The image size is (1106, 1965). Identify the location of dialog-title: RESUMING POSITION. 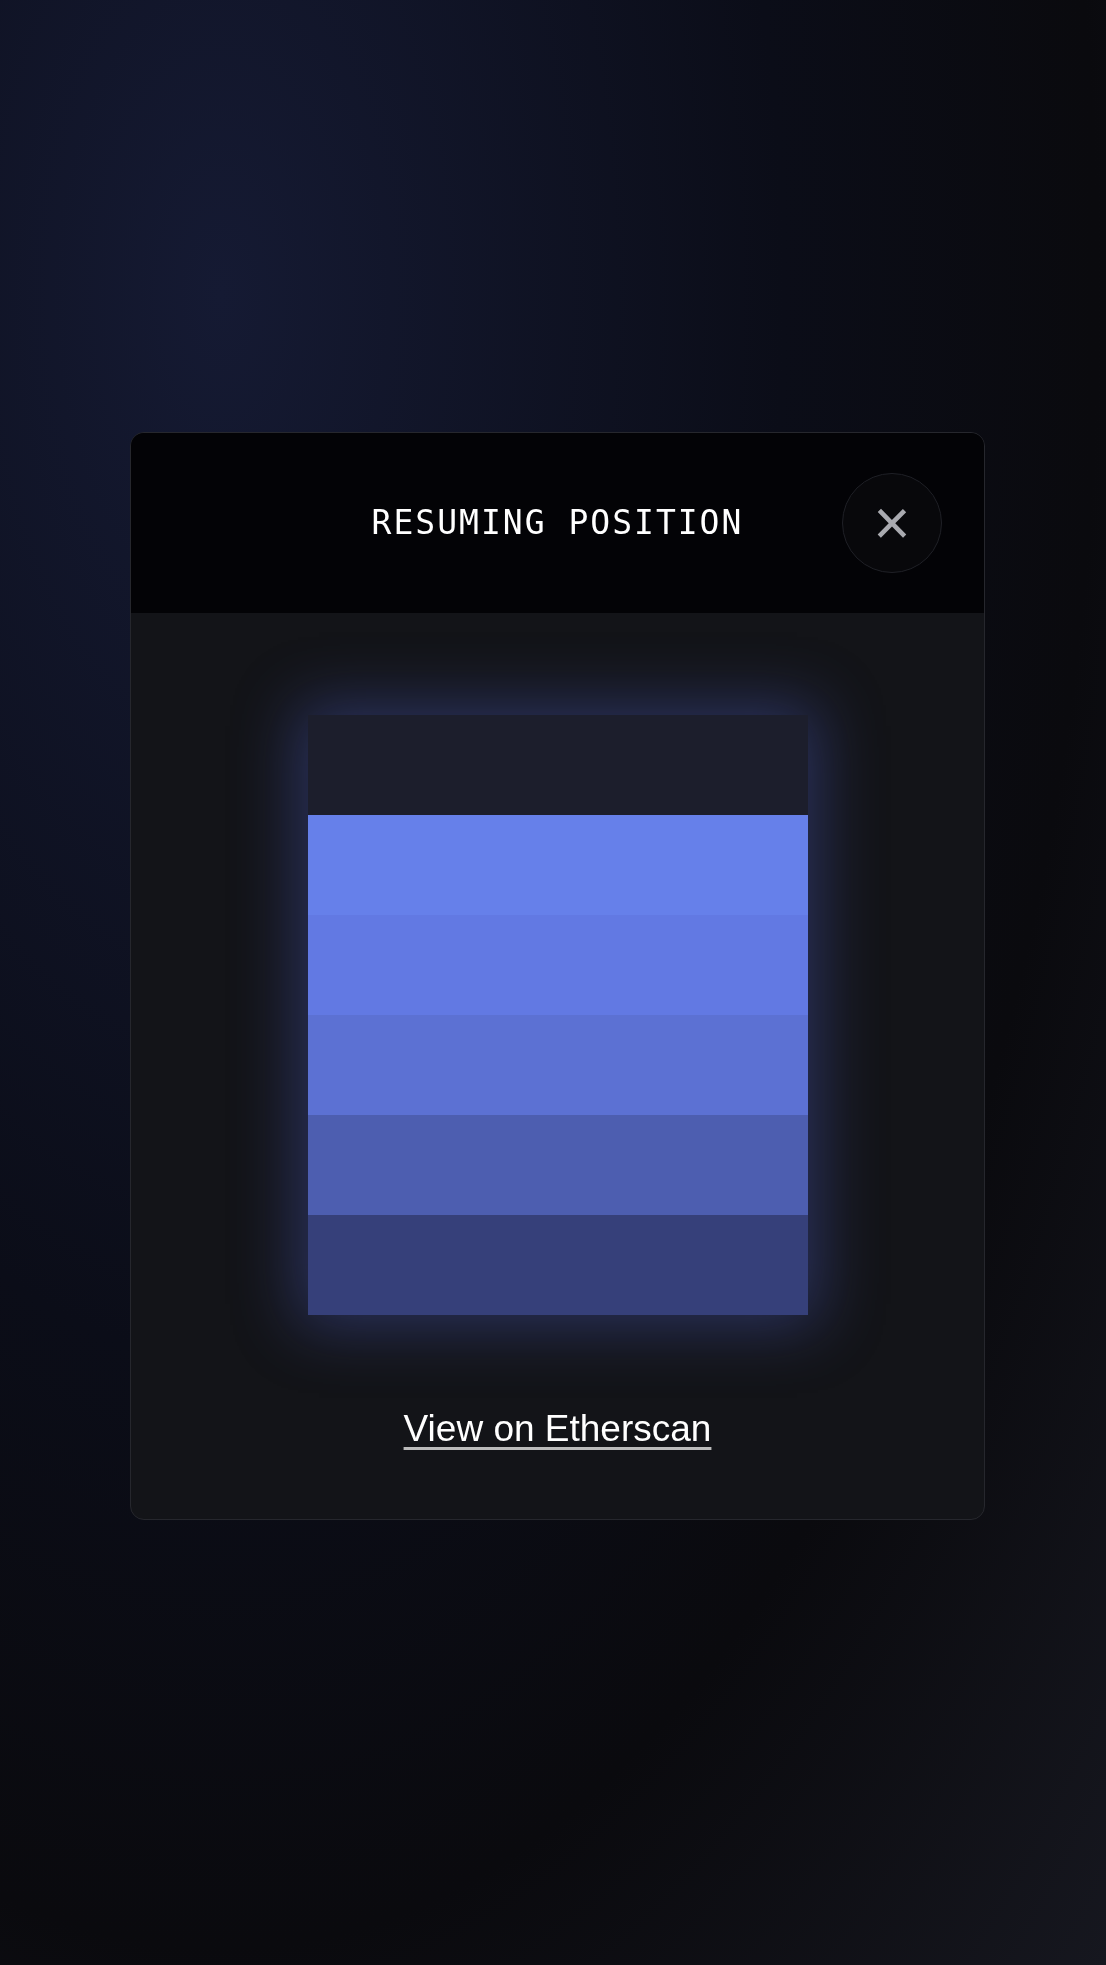
(557, 523).